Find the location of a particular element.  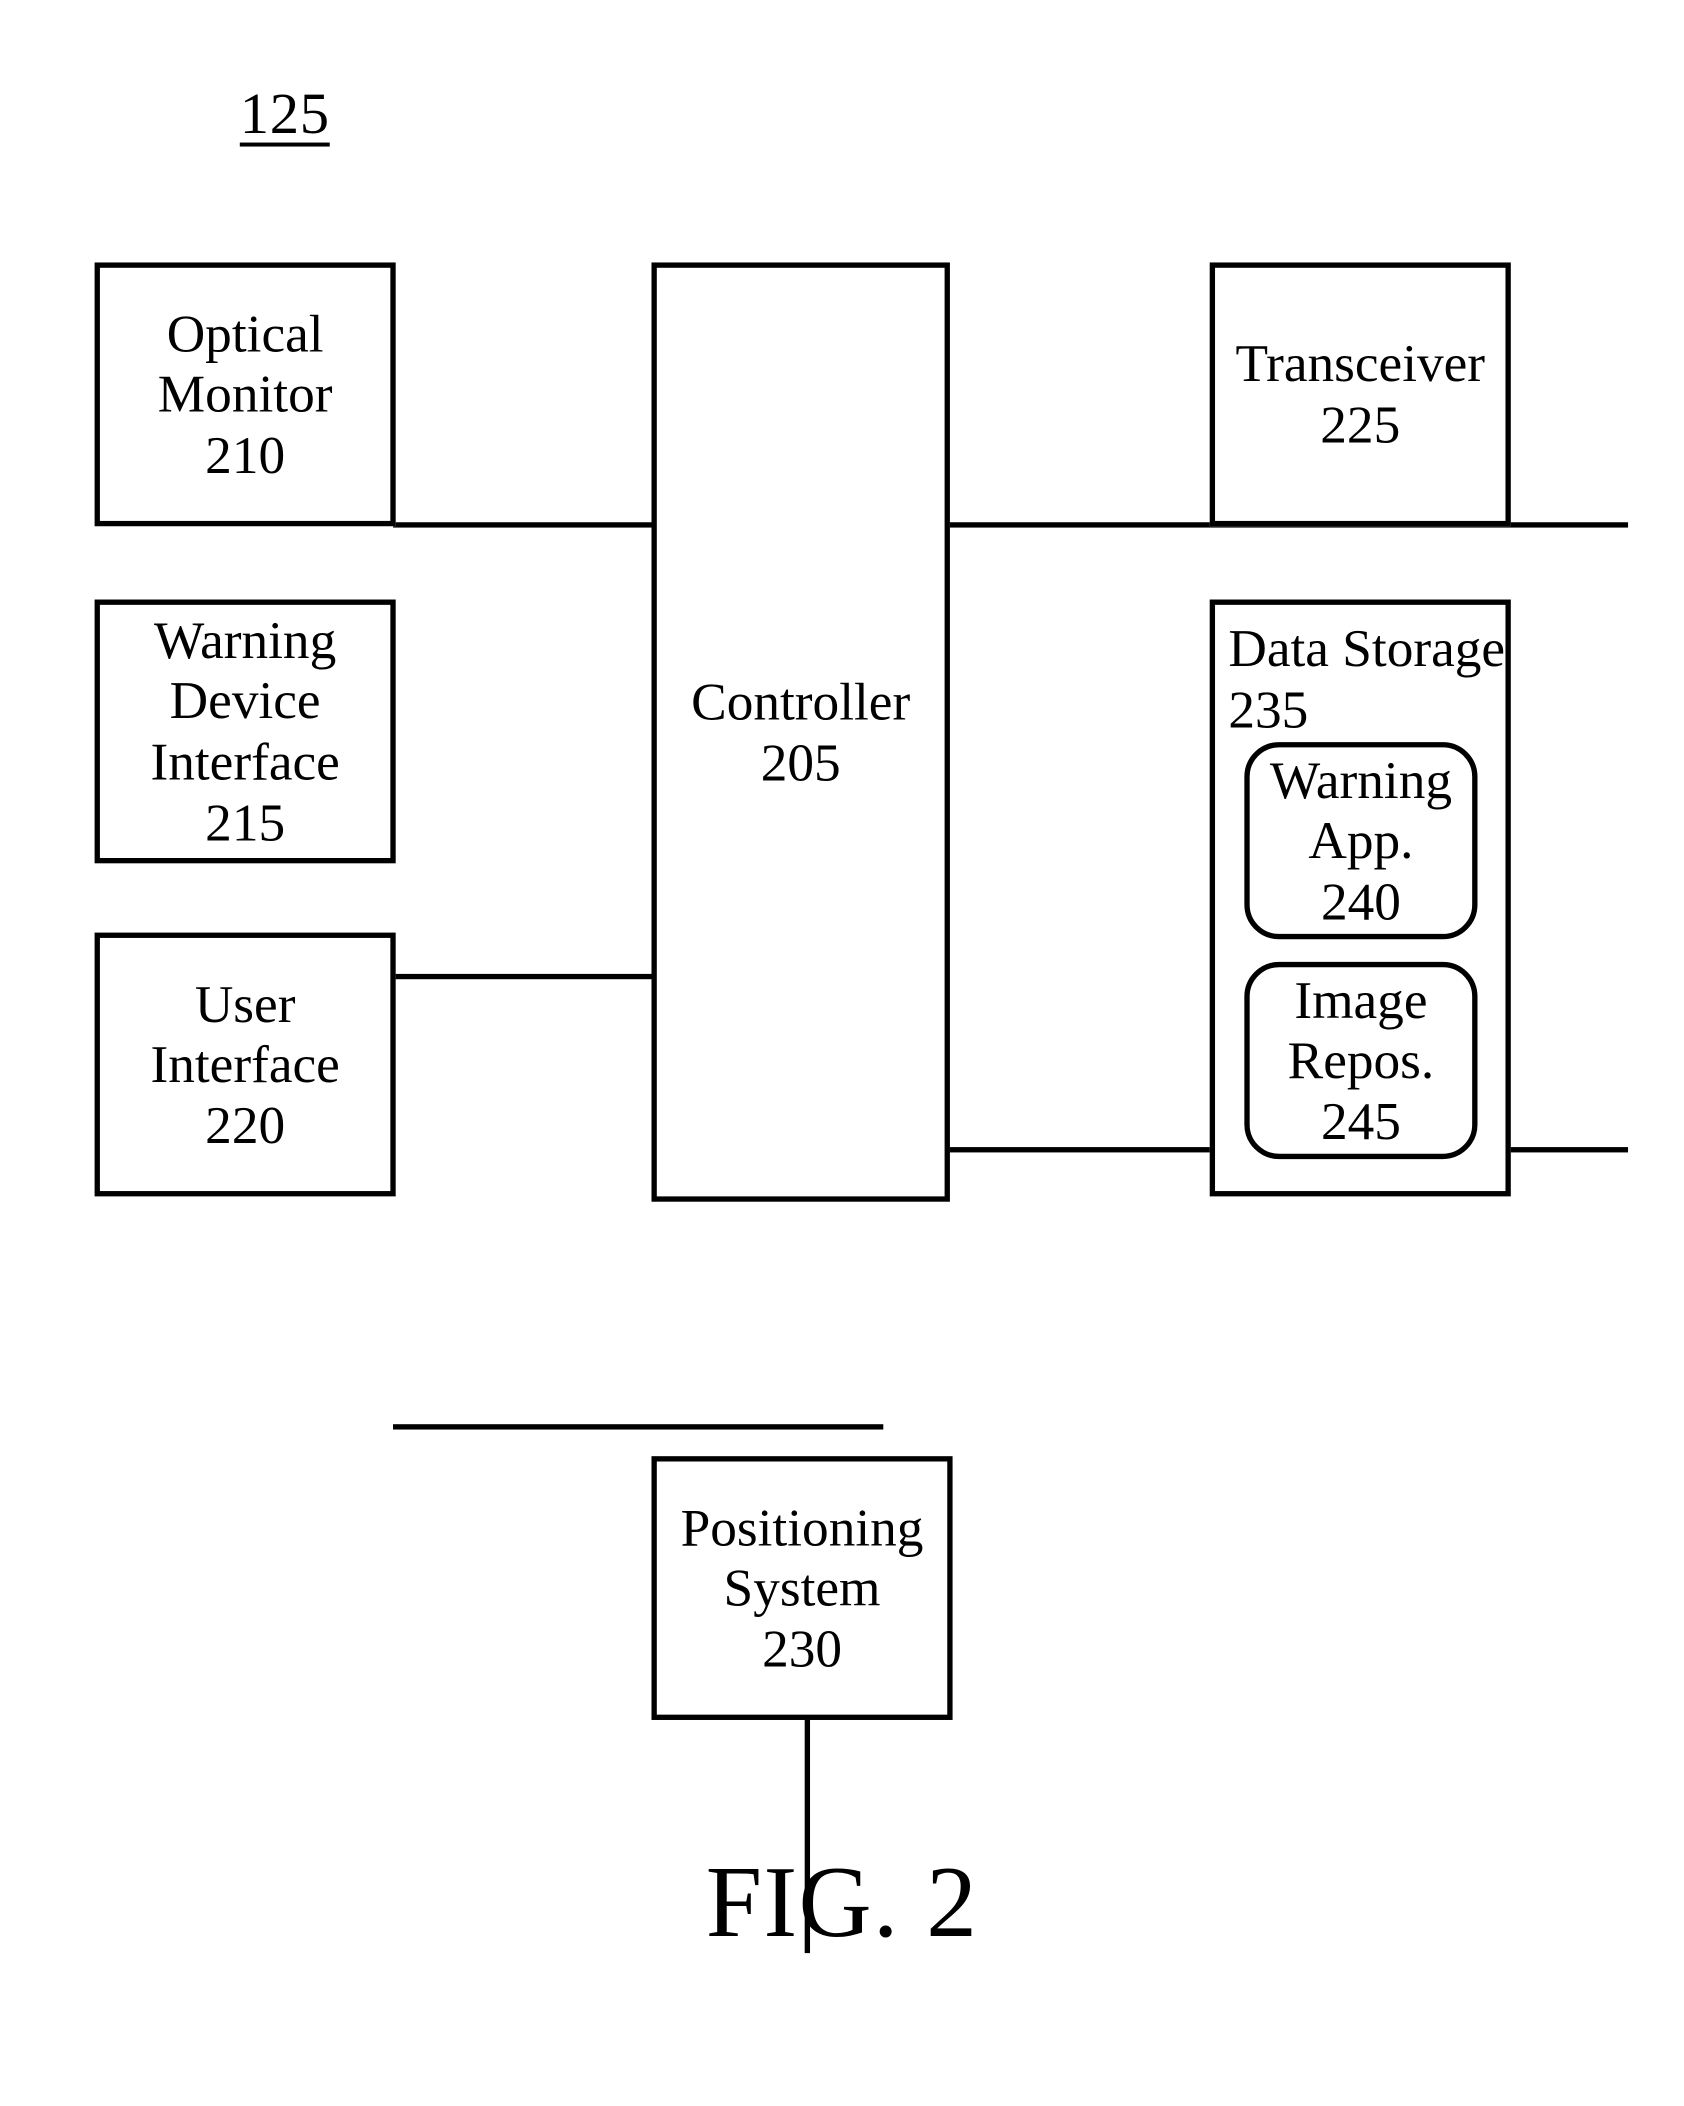

block-user-interface: User Interface 220 is located at coordinates (245, 1064).